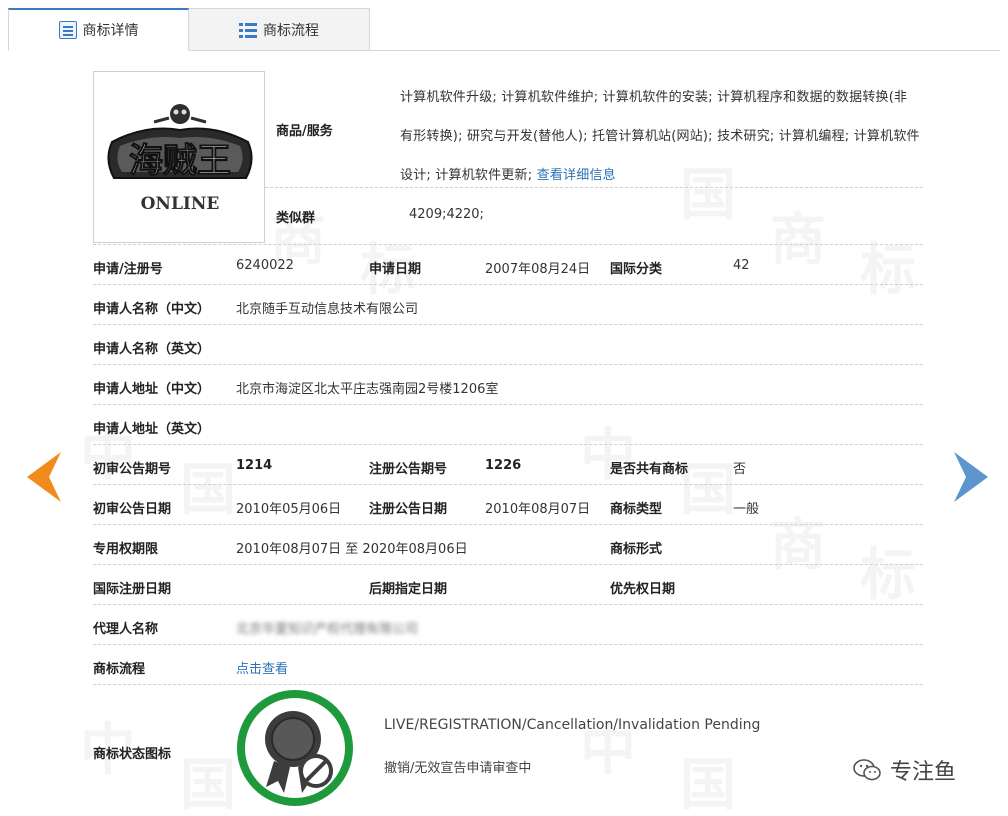  What do you see at coordinates (132, 469) in the screenshot?
I see `field-label: 初审公告期号` at bounding box center [132, 469].